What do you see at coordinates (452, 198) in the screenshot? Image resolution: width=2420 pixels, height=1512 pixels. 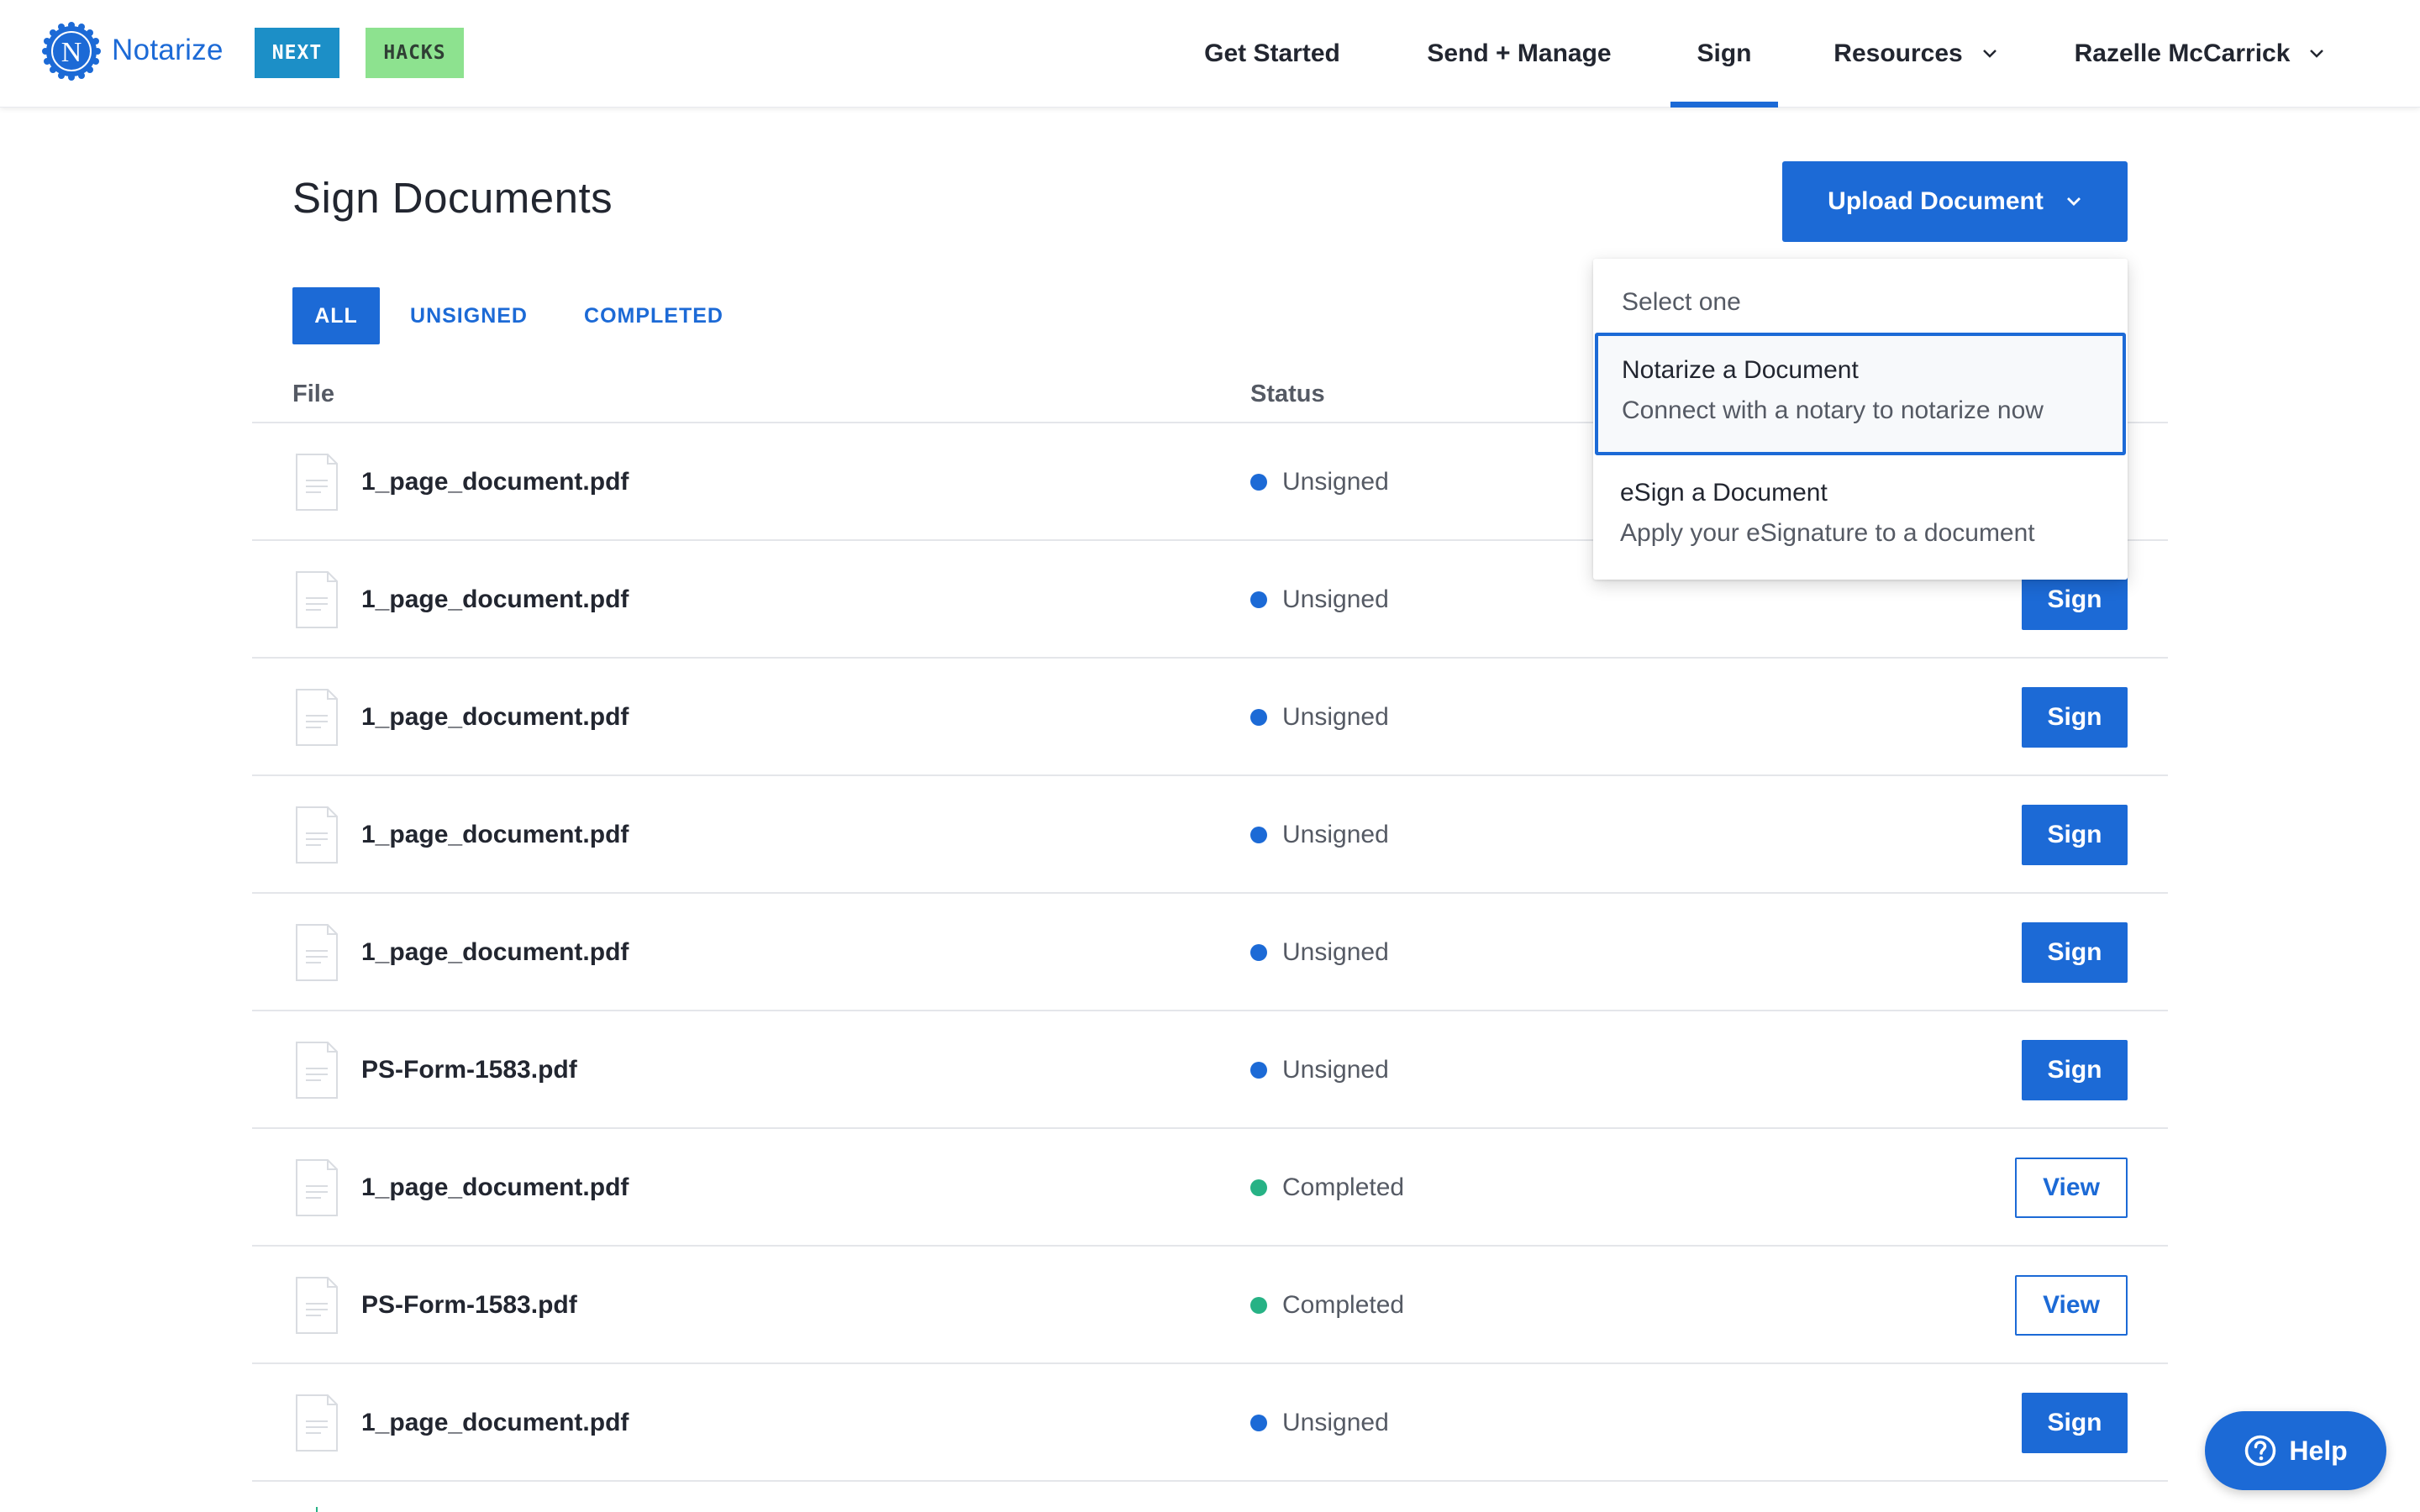 I see `page-title: Sign Documents` at bounding box center [452, 198].